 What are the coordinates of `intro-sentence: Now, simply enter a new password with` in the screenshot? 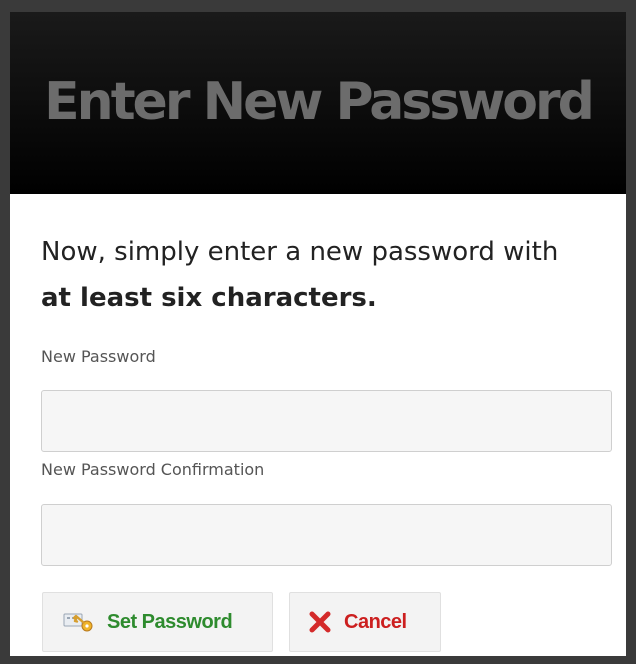 It's located at (300, 252).